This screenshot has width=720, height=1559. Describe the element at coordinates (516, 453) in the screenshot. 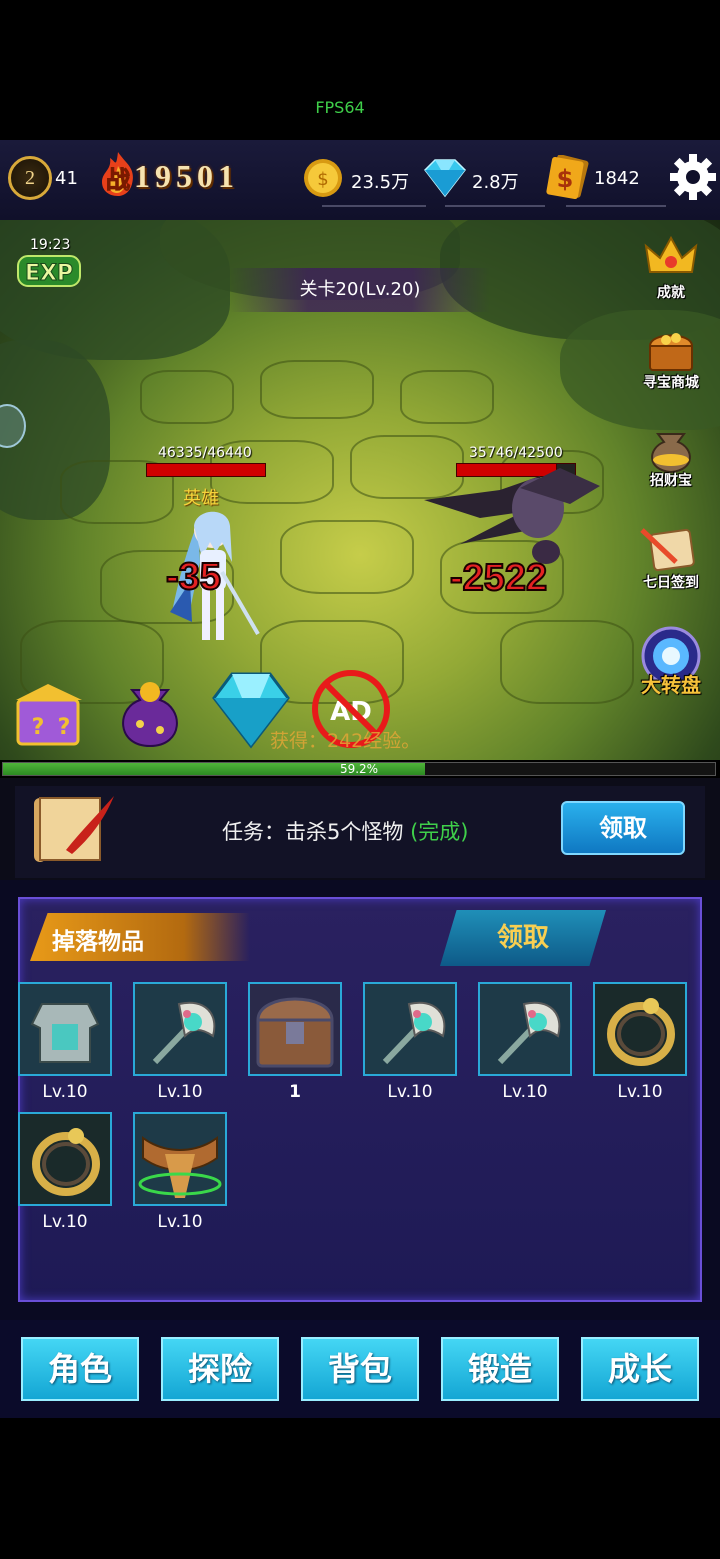

I see `enemy-hp-text: 35746/42500` at that location.